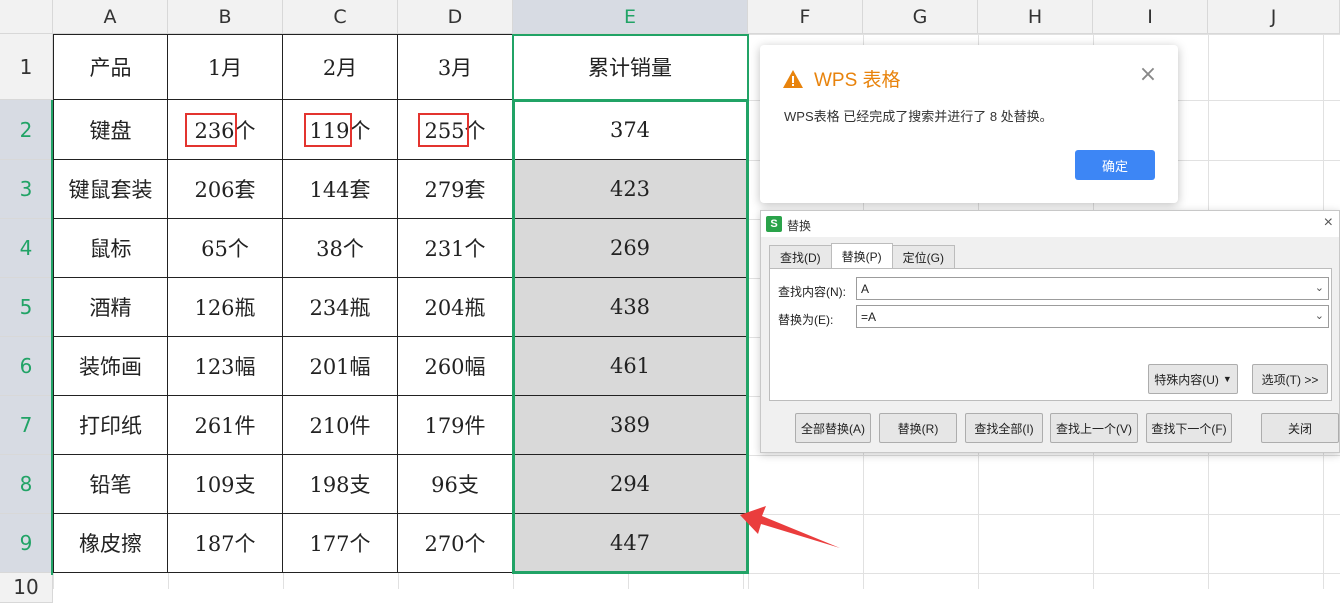  Describe the element at coordinates (110, 130) in the screenshot. I see `cell-a2: 键盘` at that location.